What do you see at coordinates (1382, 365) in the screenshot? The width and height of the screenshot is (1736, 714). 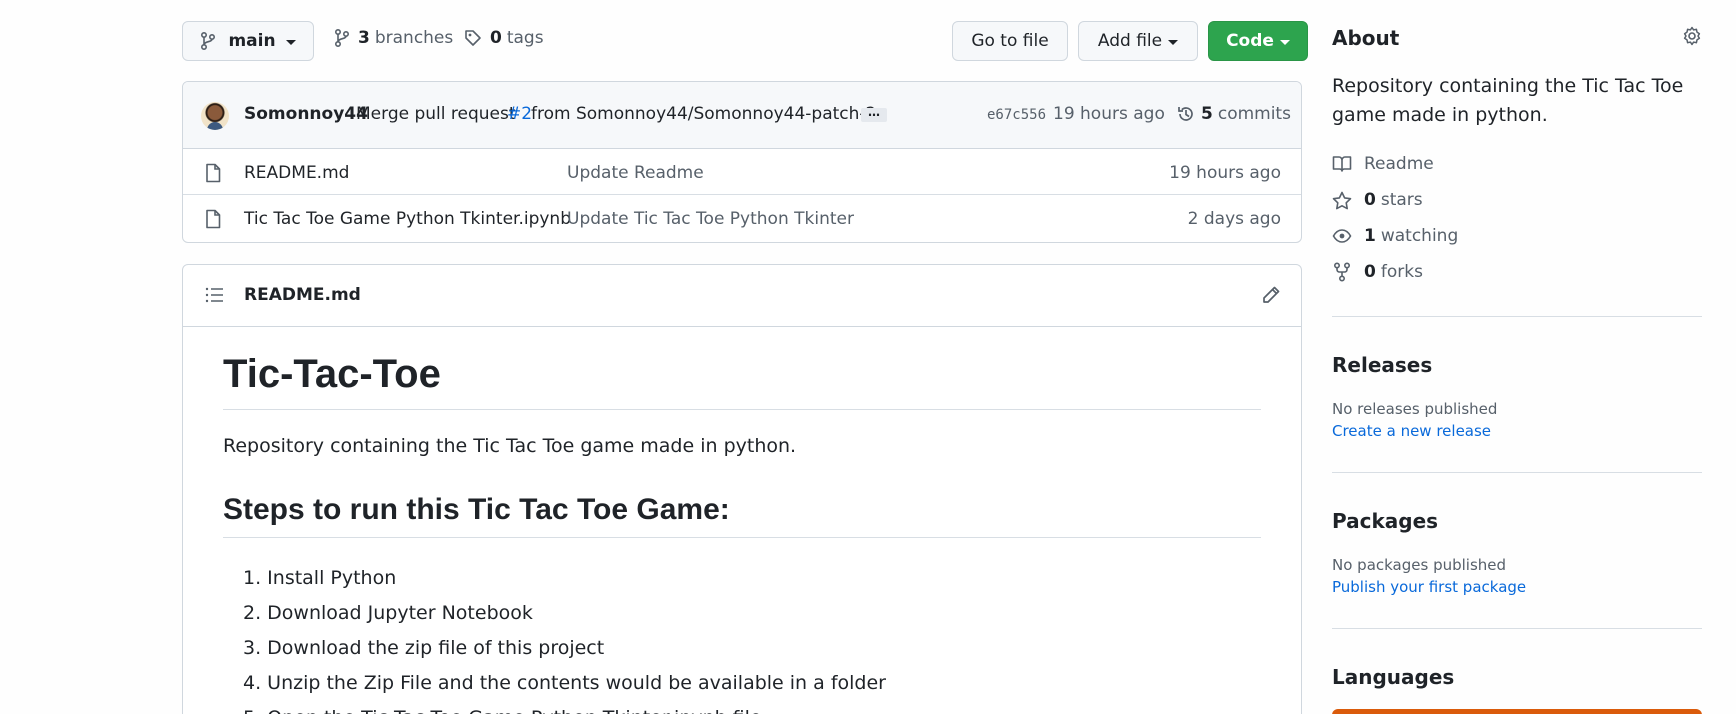 I see `releases-title: Releases` at bounding box center [1382, 365].